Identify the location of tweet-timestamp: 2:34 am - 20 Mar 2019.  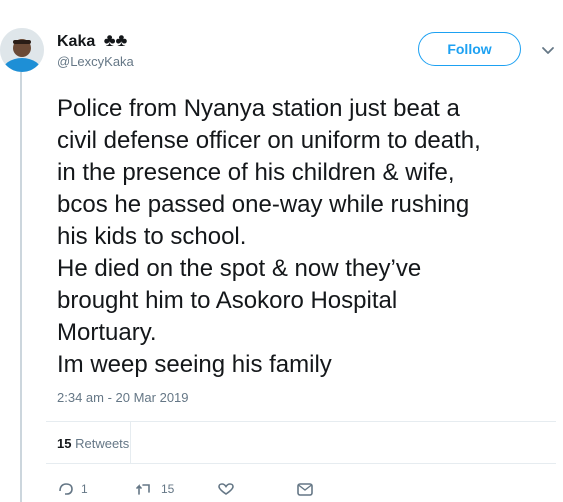
(123, 397).